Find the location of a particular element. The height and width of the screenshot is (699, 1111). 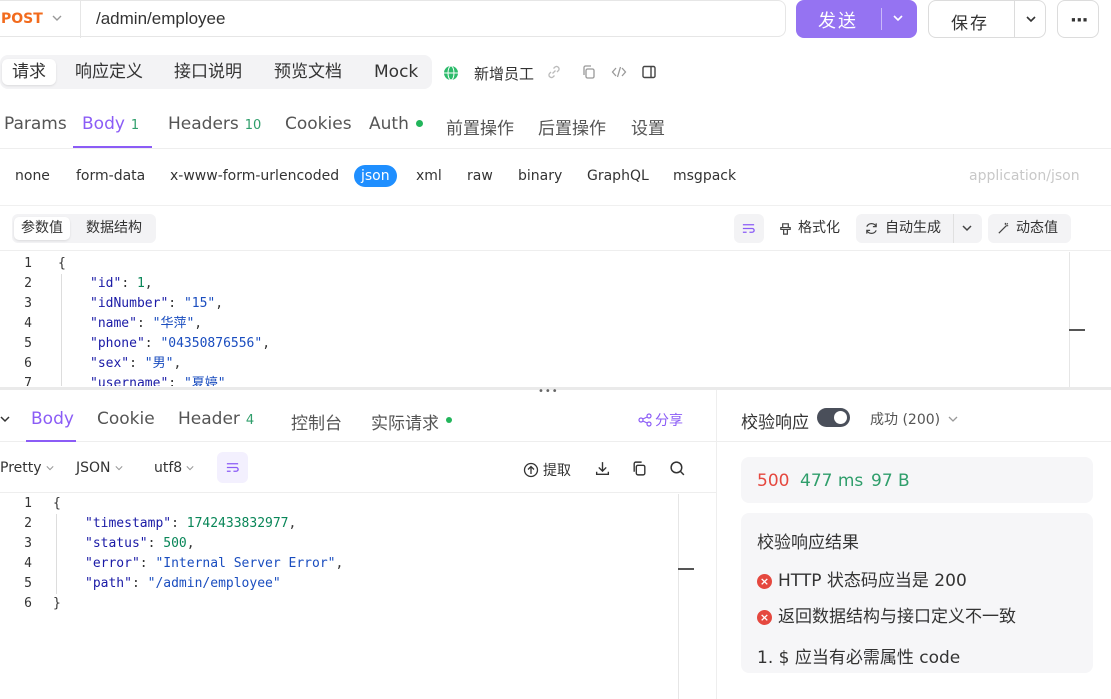

tab-response-definition: 响应定义 is located at coordinates (109, 72).